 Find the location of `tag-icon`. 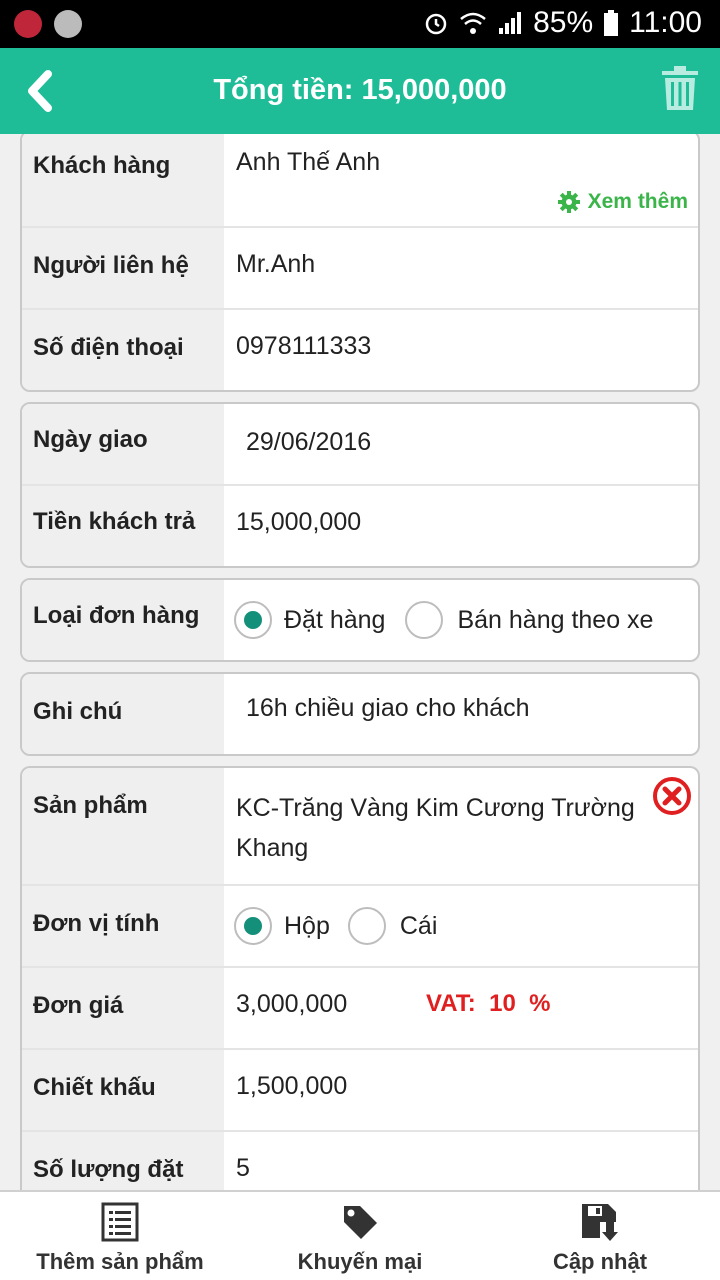

tag-icon is located at coordinates (360, 1222).